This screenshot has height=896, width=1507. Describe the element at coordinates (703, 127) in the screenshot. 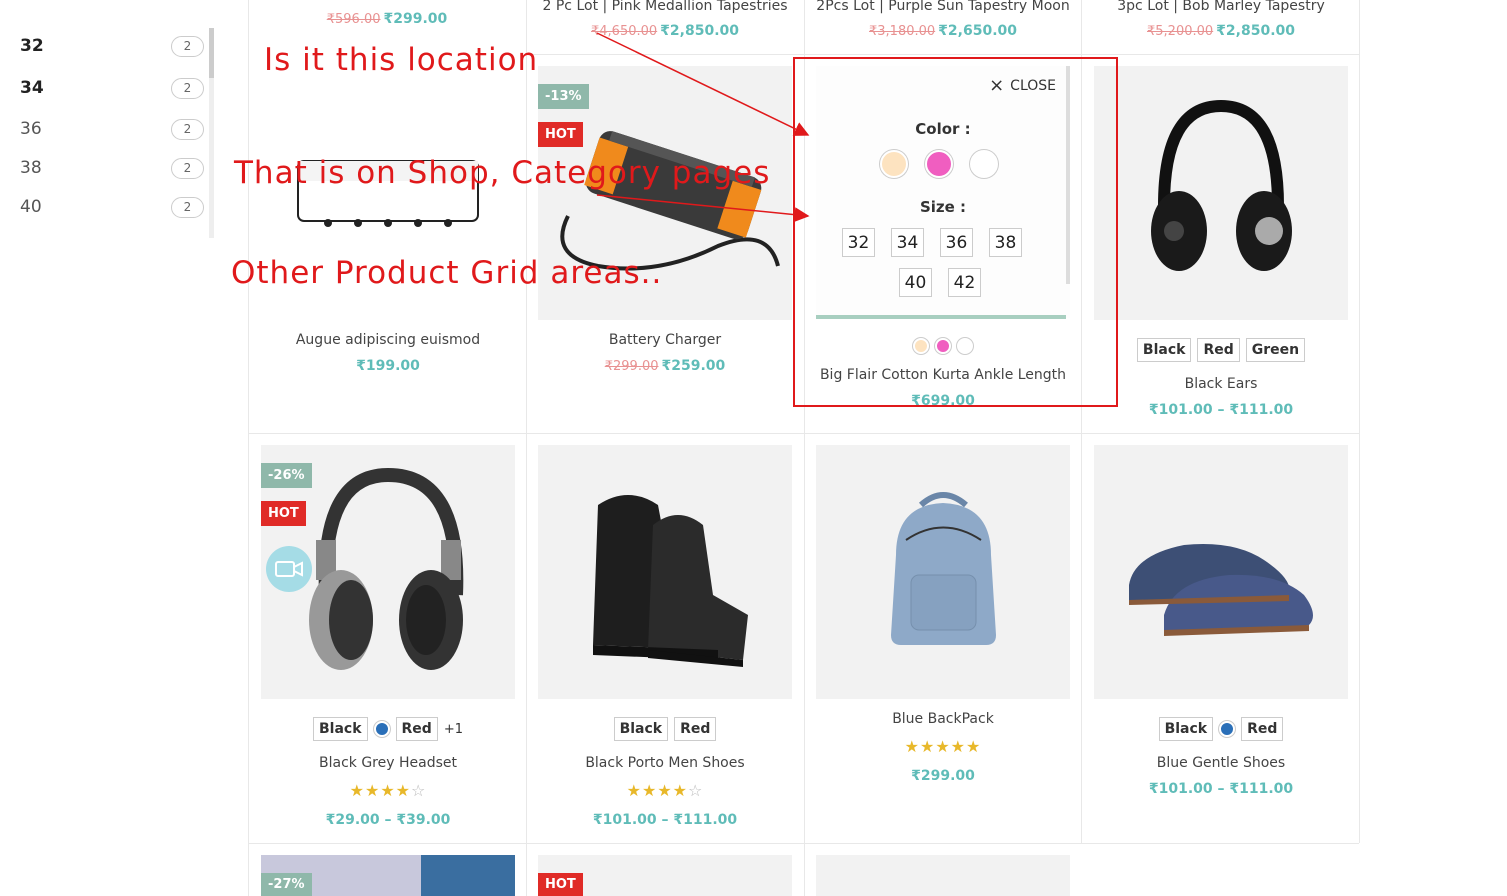

I see `annotation-arrows` at that location.